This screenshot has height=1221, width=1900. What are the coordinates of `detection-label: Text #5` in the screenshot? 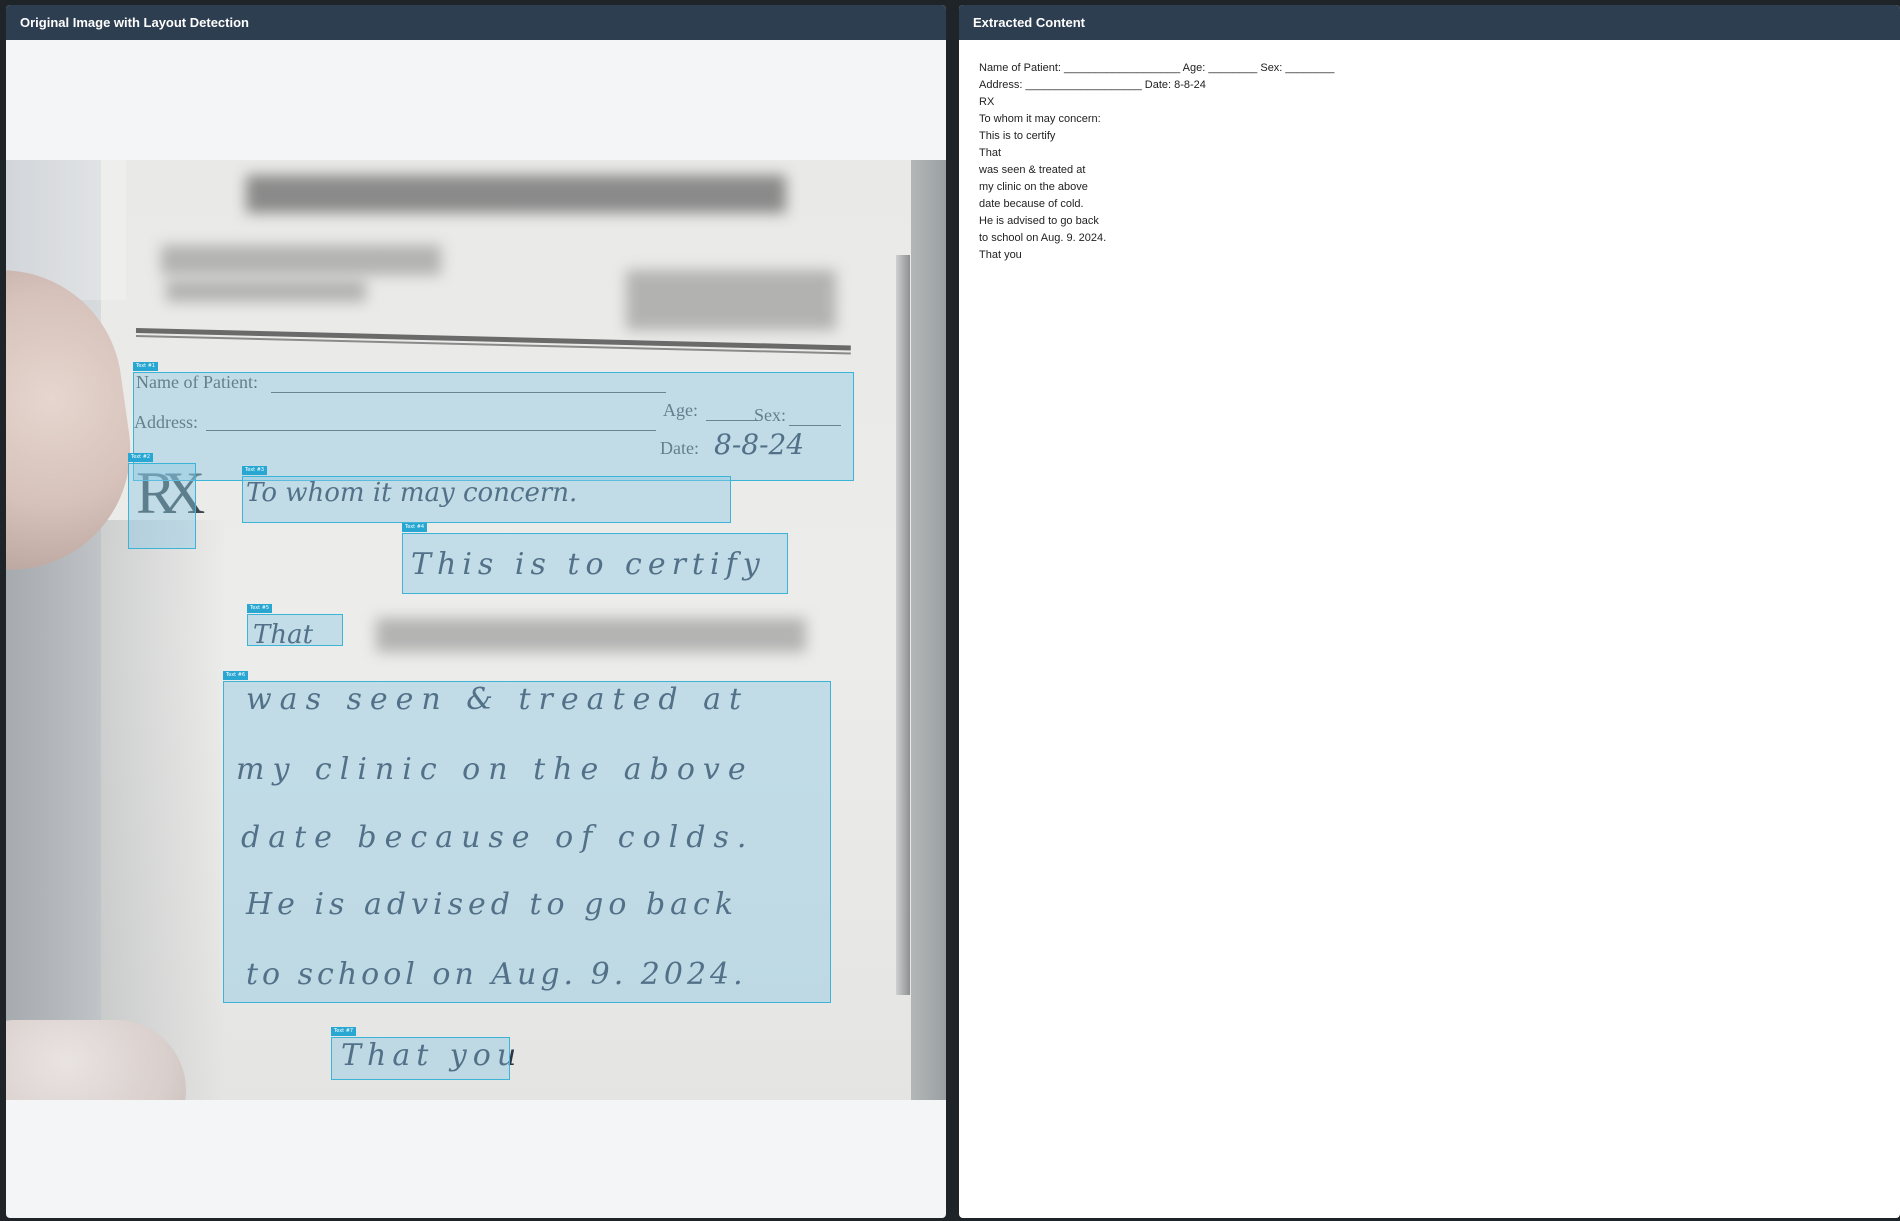 It's located at (260, 608).